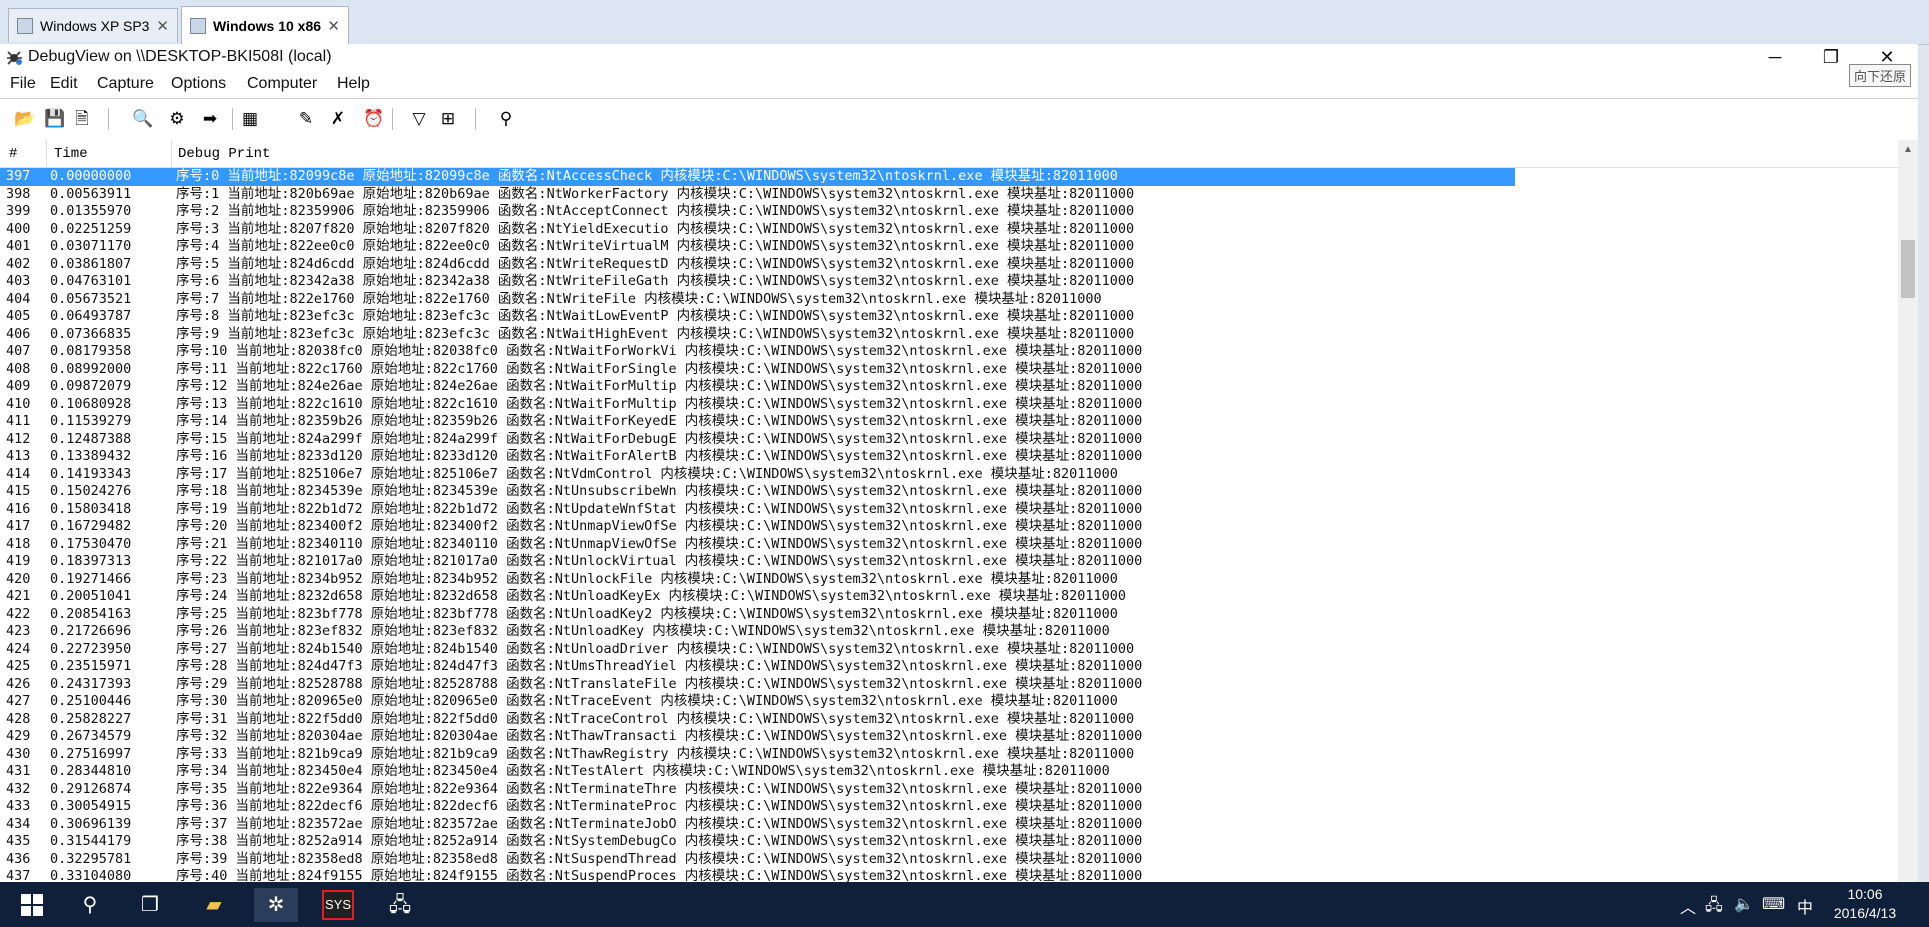 The image size is (1929, 927). I want to click on clock-icon: ⏰, so click(373, 119).